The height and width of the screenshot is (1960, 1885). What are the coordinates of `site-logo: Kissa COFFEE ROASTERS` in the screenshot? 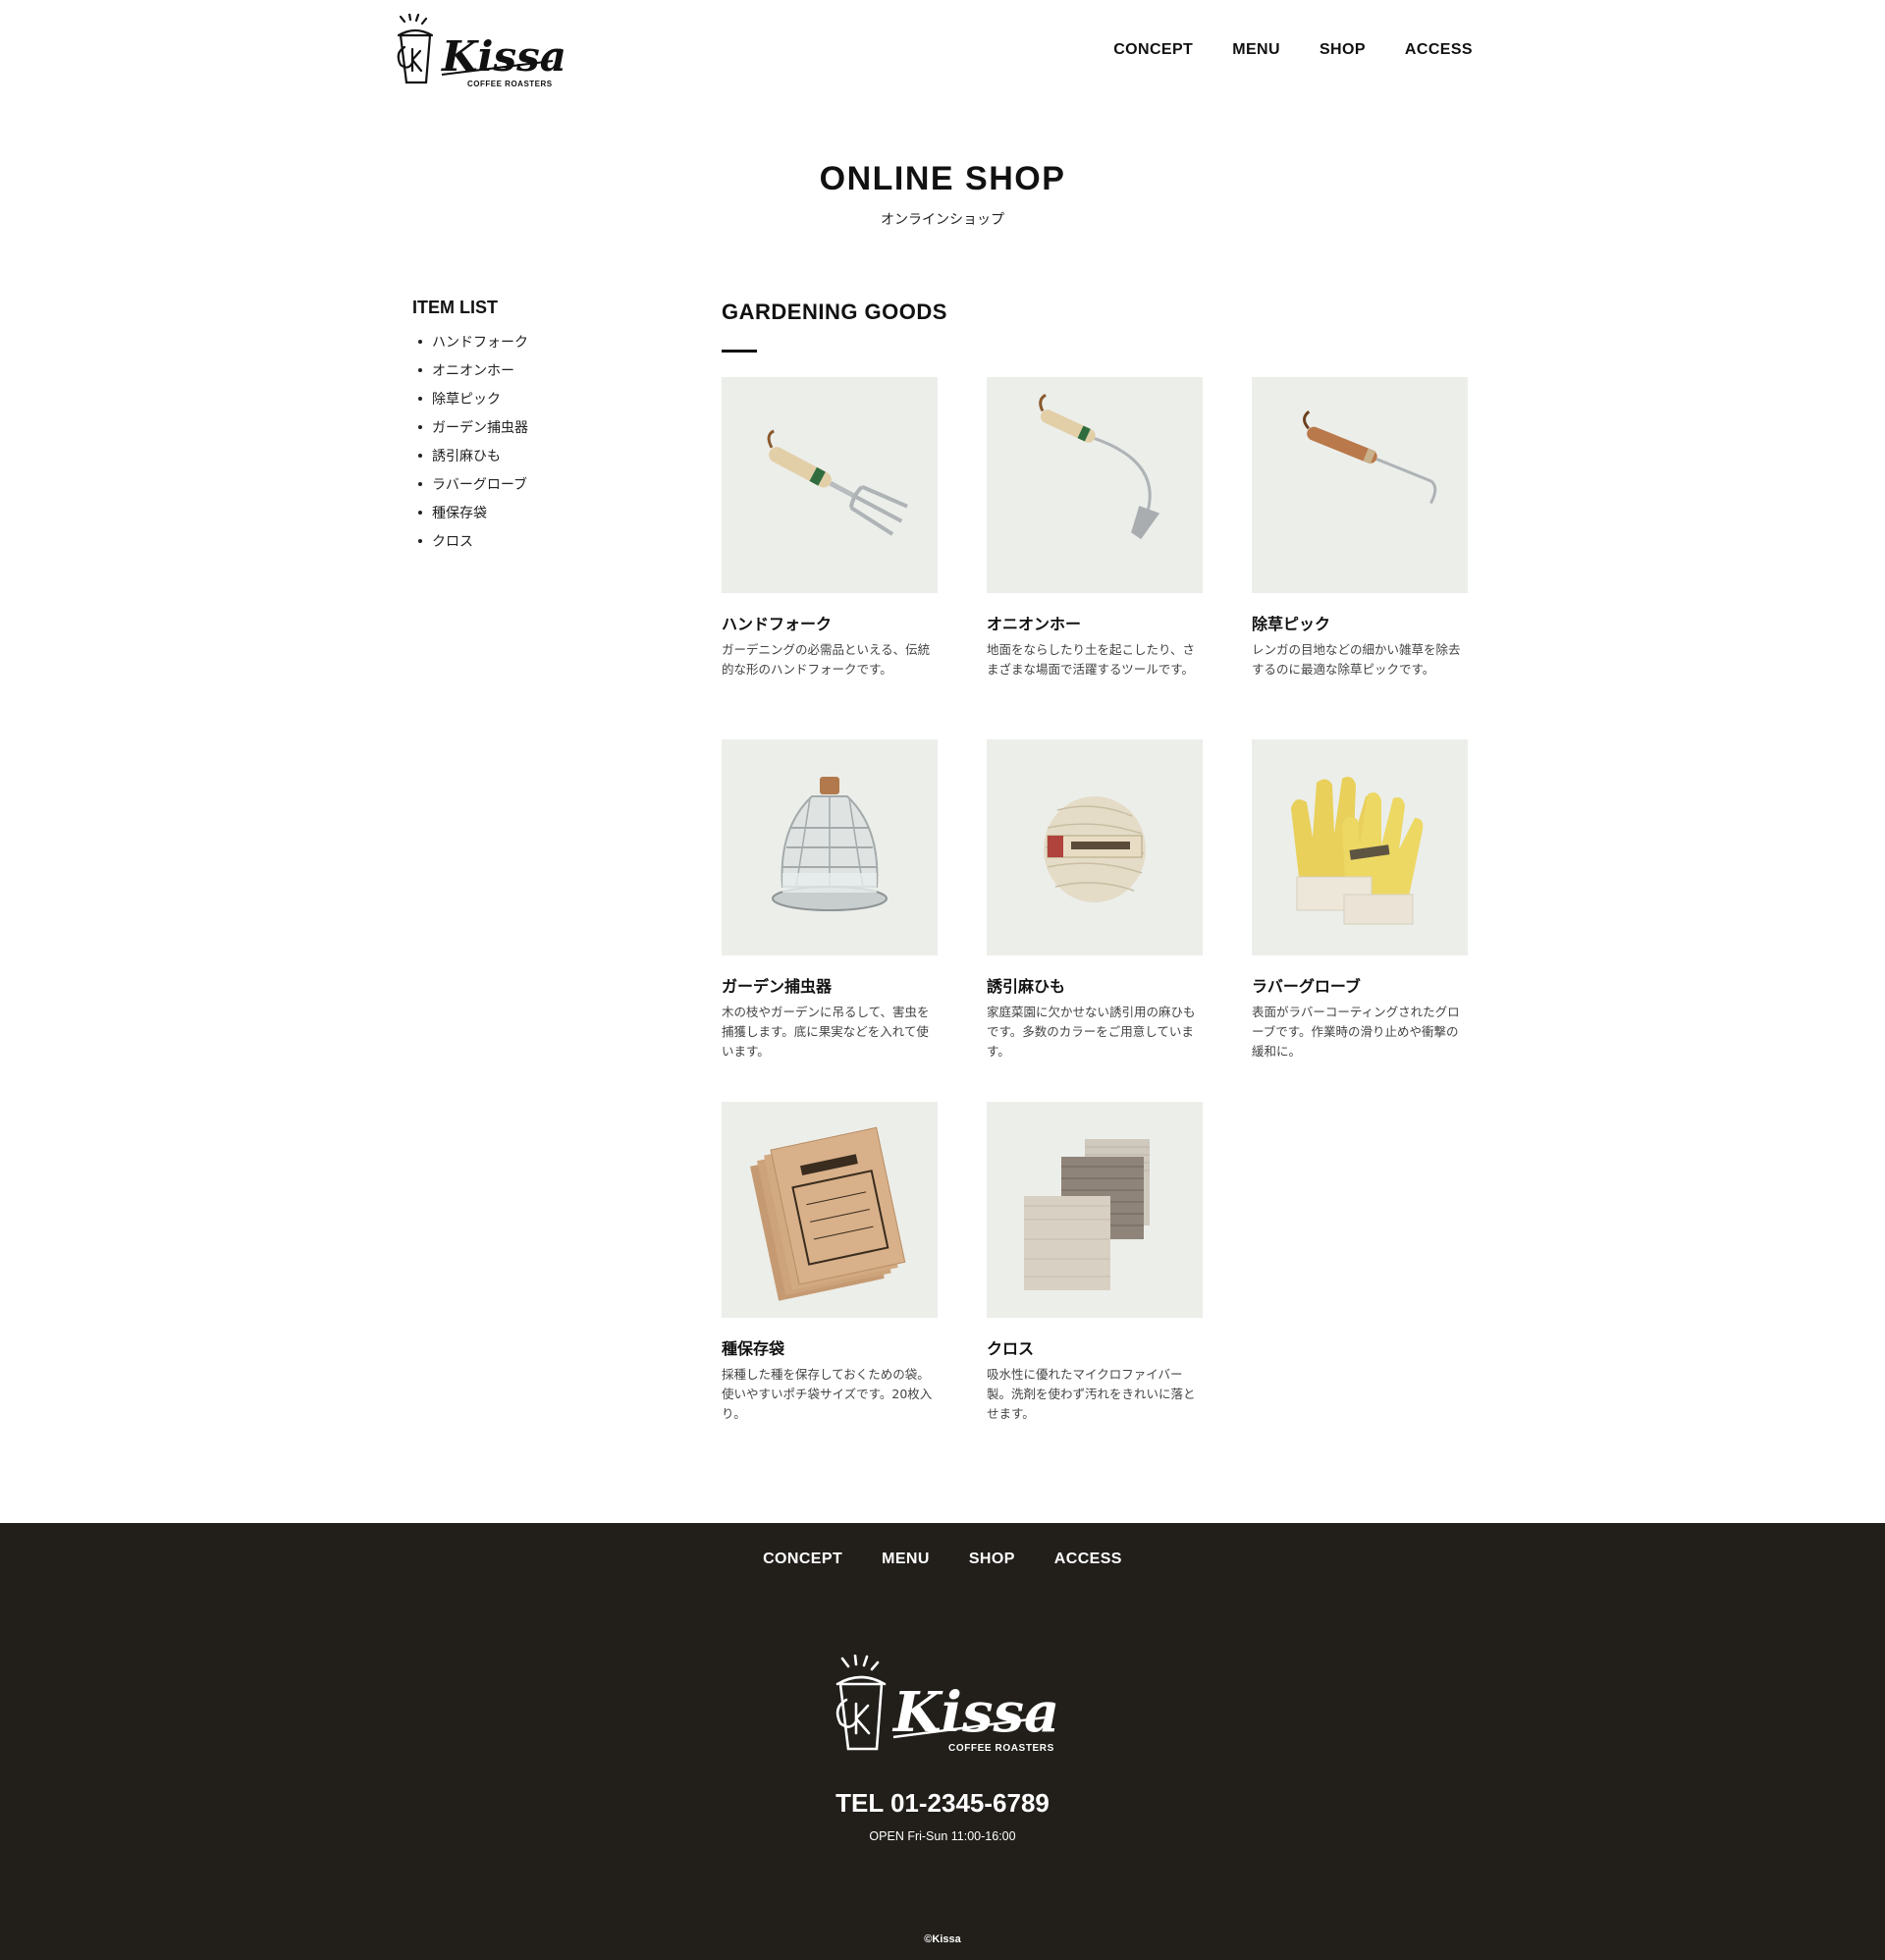 It's located at (479, 52).